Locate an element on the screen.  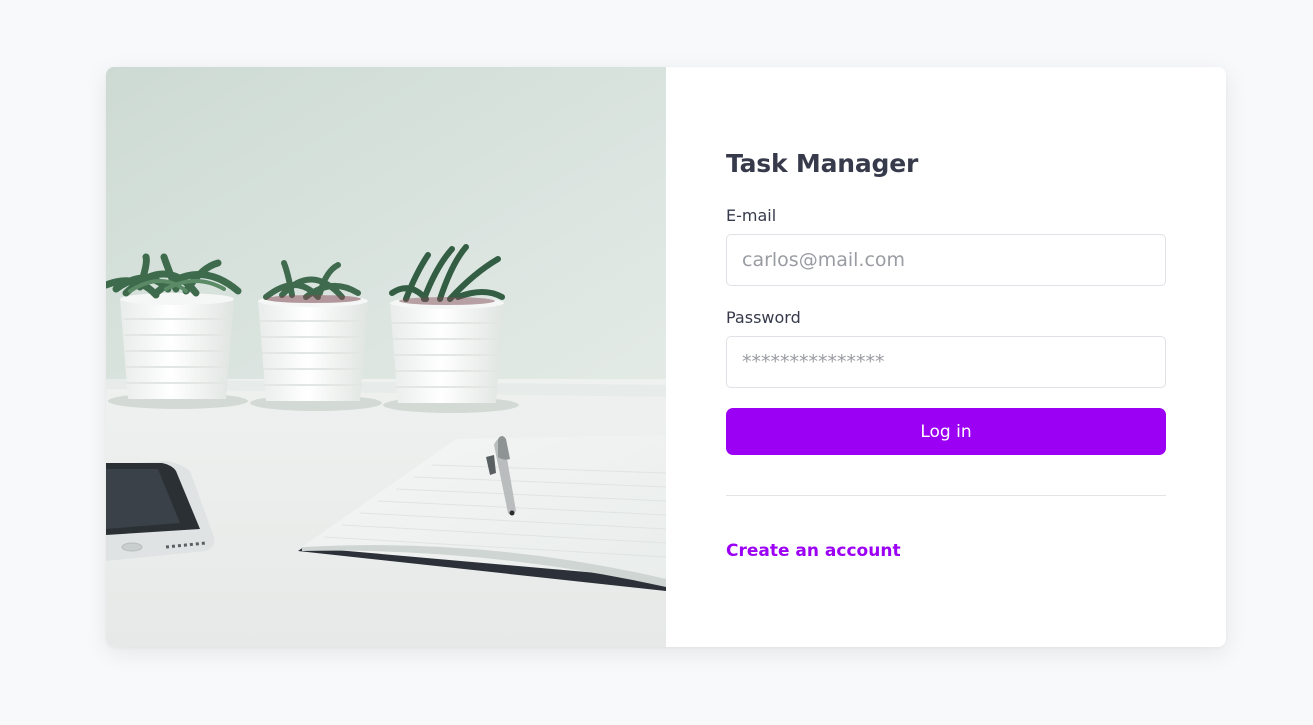
email-input is located at coordinates (946, 260).